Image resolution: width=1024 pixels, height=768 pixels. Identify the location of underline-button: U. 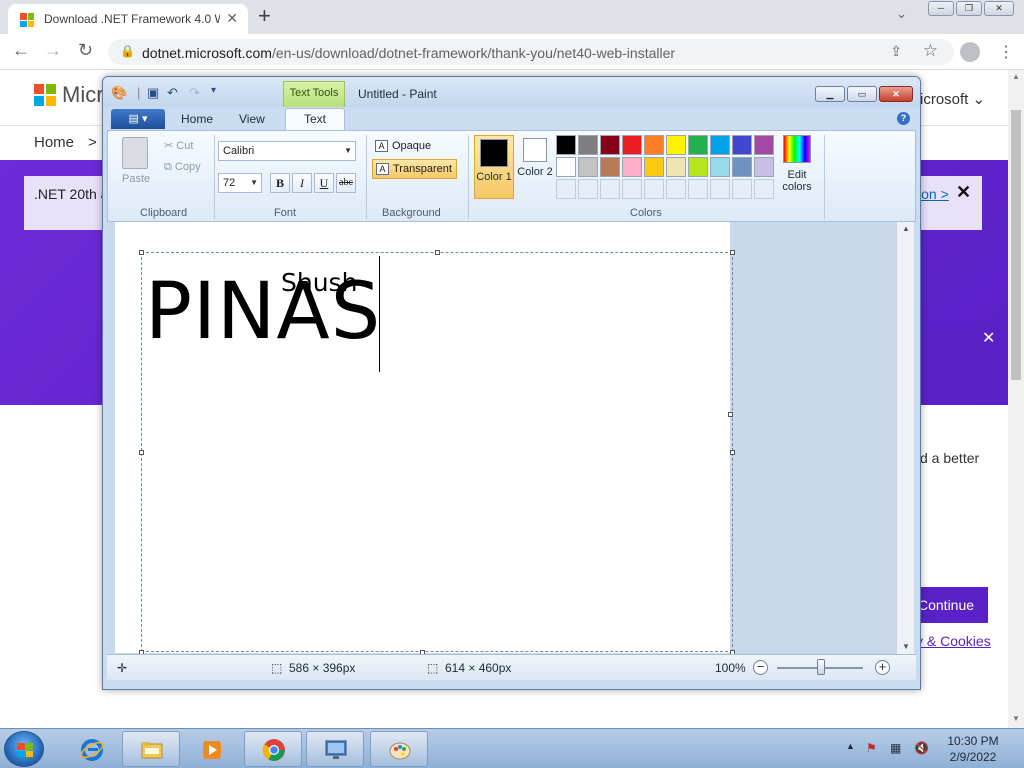
(324, 183).